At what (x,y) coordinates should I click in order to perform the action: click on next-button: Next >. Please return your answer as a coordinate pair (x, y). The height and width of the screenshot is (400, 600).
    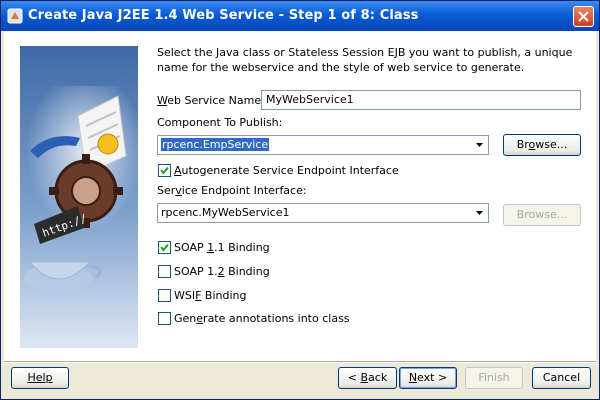
    Looking at the image, I should click on (428, 378).